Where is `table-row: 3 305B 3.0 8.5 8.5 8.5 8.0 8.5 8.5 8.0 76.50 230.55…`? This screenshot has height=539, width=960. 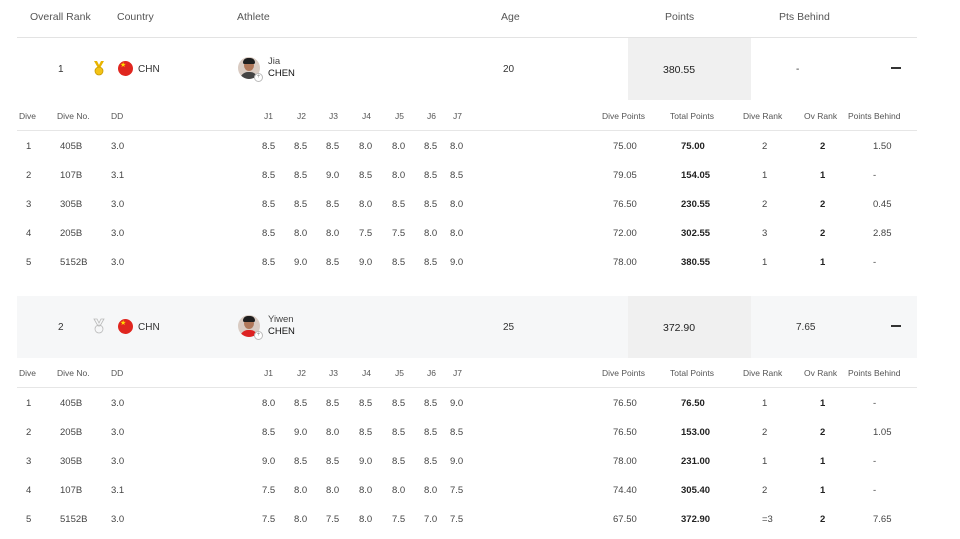 table-row: 3 305B 3.0 8.5 8.5 8.5 8.0 8.5 8.5 8.0 76.50 230.55… is located at coordinates (467, 203).